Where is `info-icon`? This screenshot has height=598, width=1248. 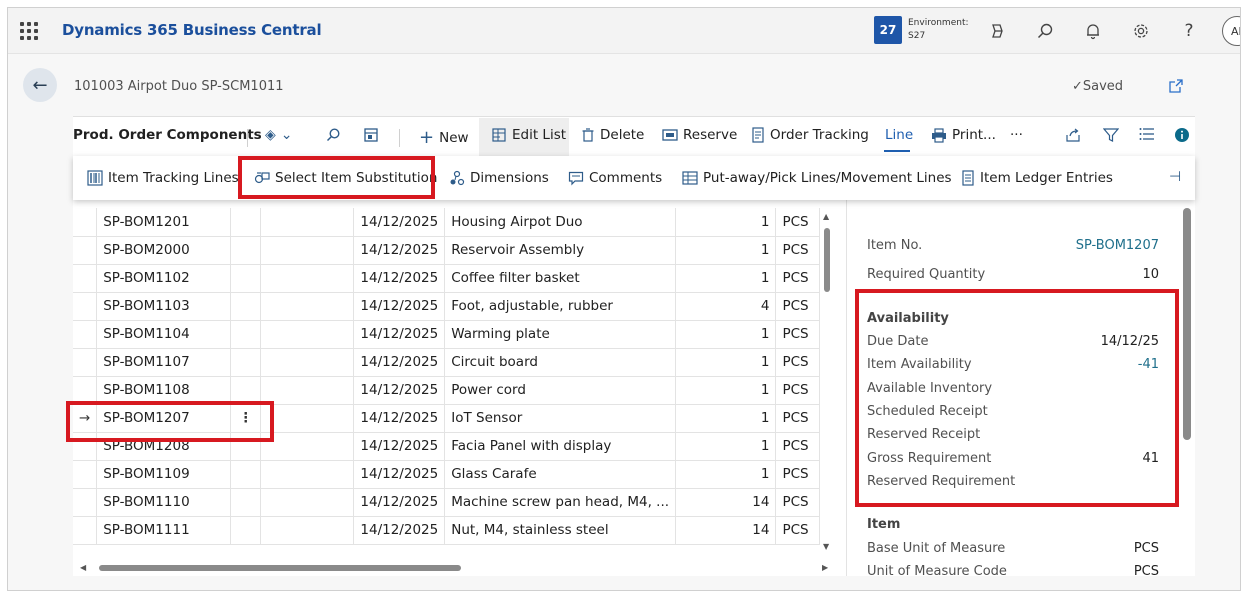
info-icon is located at coordinates (1182, 135).